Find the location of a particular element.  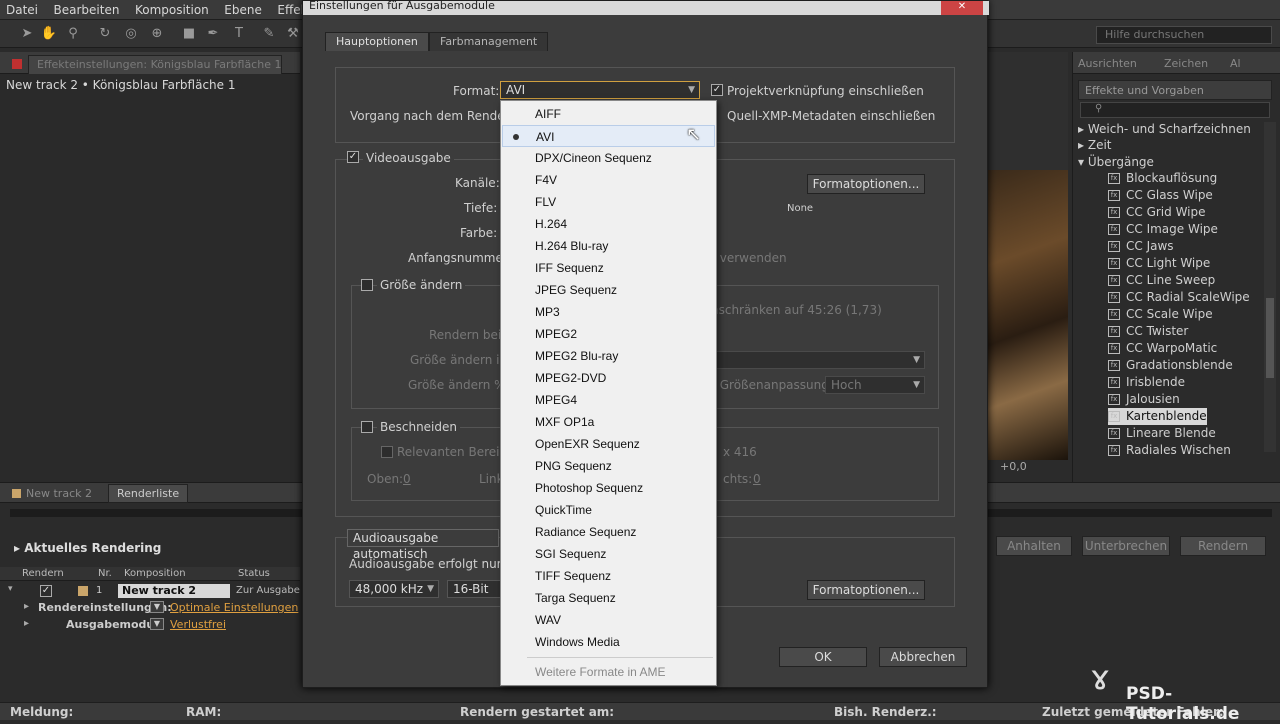

menu-datei: Datei is located at coordinates (22, 8).